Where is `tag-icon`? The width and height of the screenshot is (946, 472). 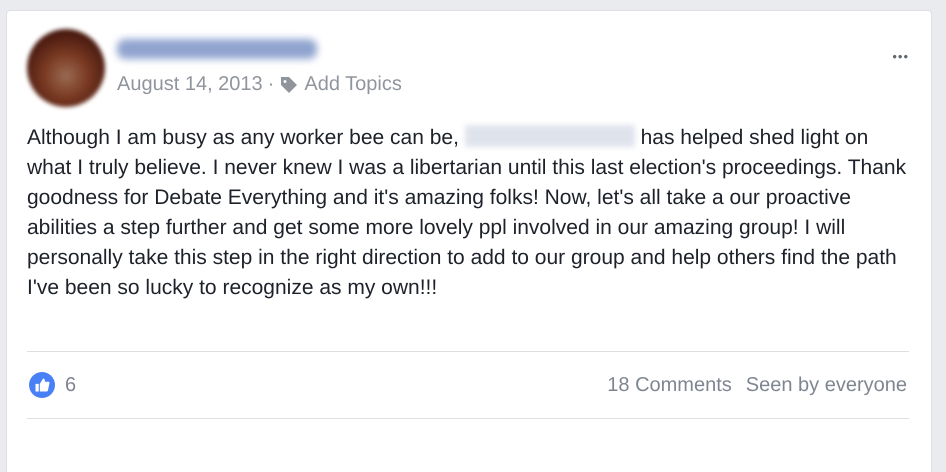
tag-icon is located at coordinates (289, 84).